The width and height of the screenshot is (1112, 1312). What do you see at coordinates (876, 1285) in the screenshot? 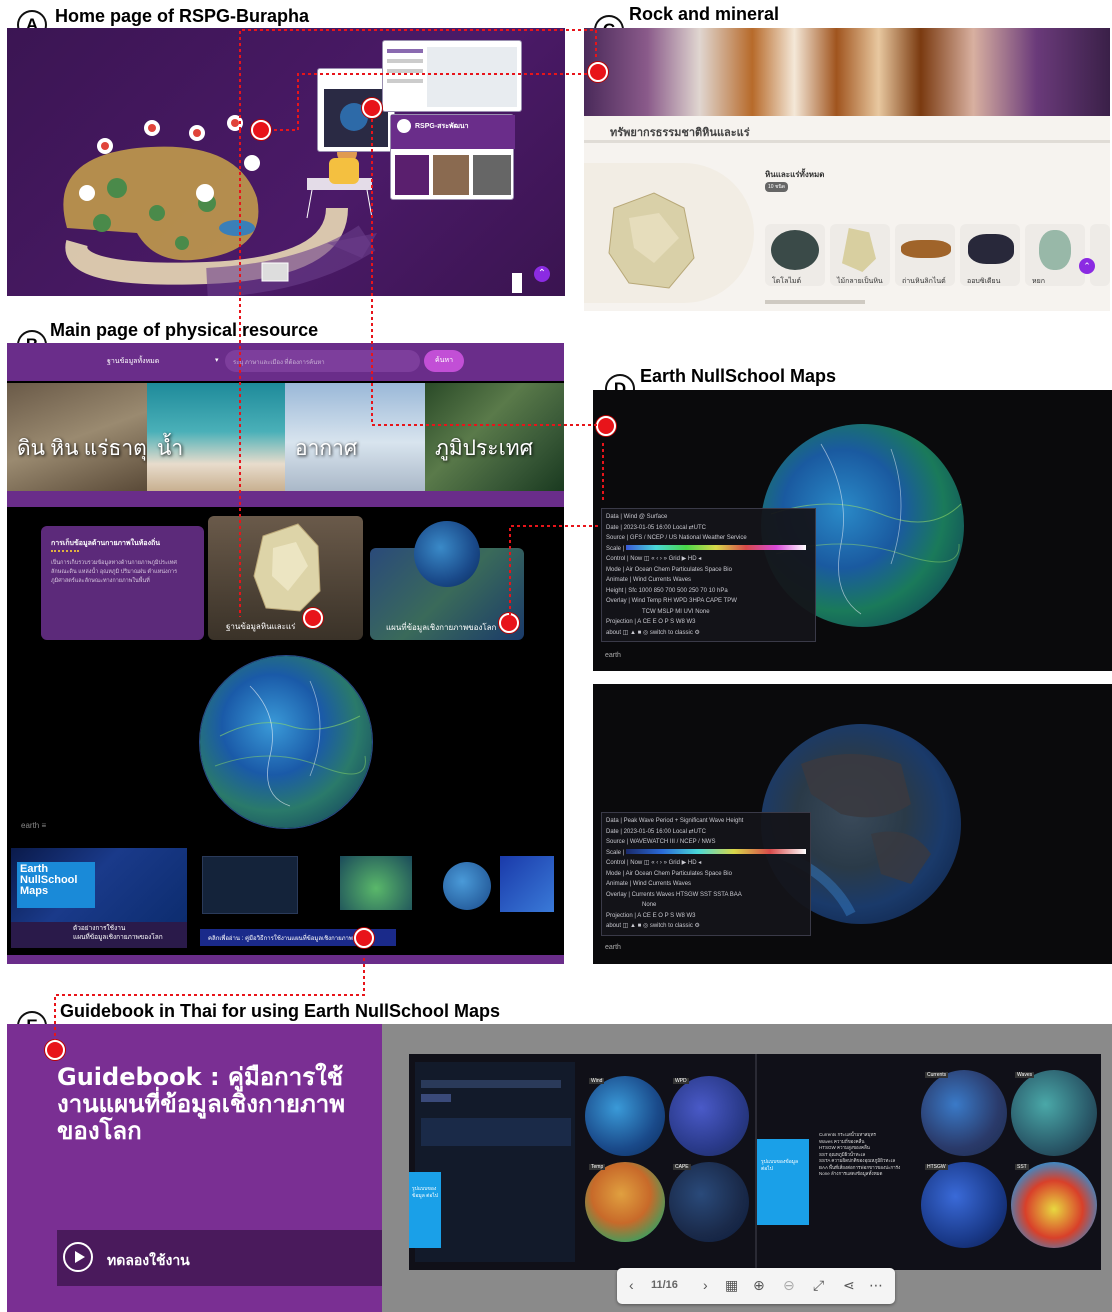
I see `more-icon: ⋯` at bounding box center [876, 1285].